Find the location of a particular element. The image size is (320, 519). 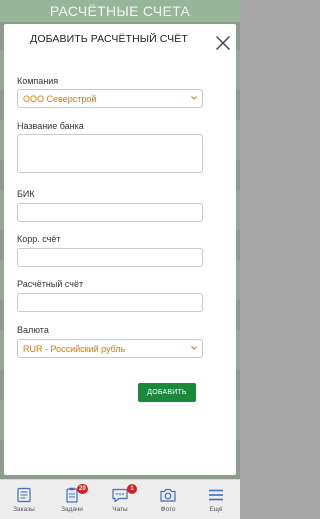

bank-name-label: Название банка is located at coordinates (50, 126).